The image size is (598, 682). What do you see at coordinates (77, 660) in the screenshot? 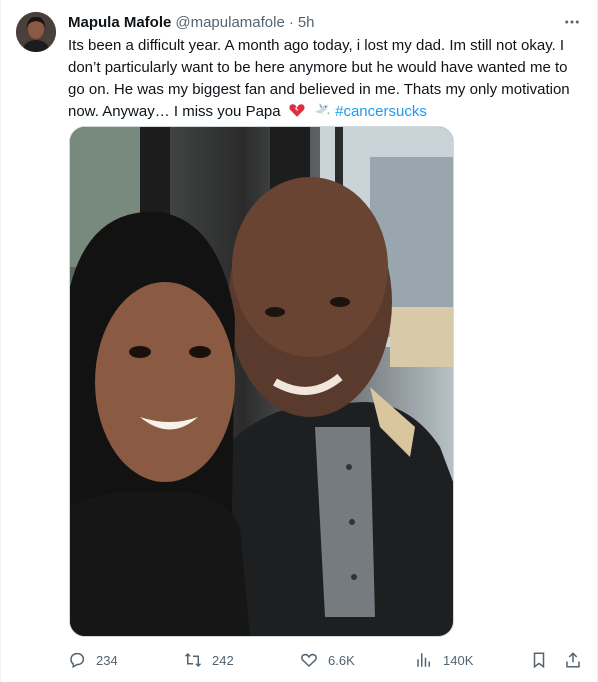
I see `reply-icon` at bounding box center [77, 660].